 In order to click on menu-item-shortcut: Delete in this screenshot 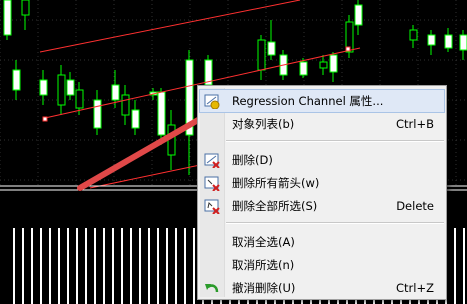, I will do `click(415, 206)`.